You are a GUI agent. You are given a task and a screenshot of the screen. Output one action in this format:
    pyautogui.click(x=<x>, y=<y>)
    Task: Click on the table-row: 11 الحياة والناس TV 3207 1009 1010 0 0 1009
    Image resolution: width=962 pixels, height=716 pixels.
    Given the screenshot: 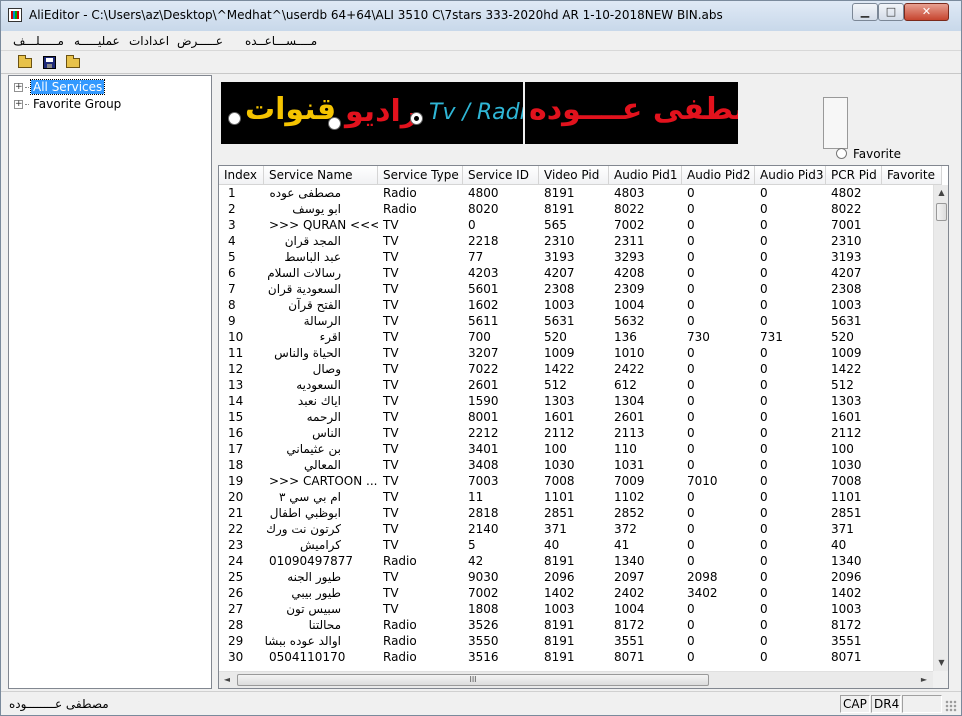 What is the action you would take?
    pyautogui.click(x=576, y=353)
    